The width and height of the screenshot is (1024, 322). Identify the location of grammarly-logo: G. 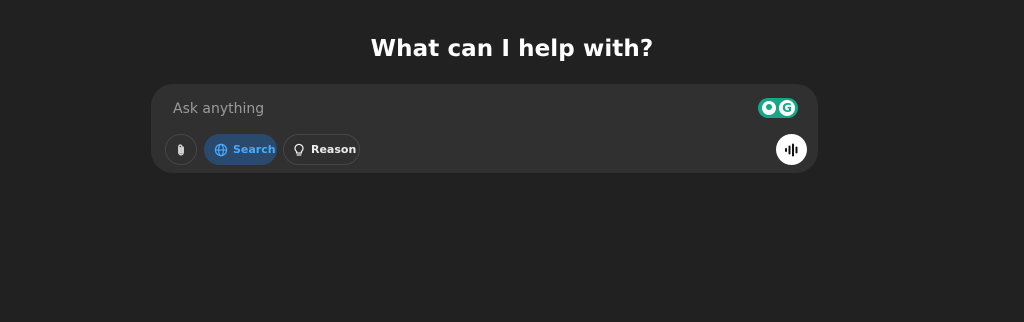
(787, 108).